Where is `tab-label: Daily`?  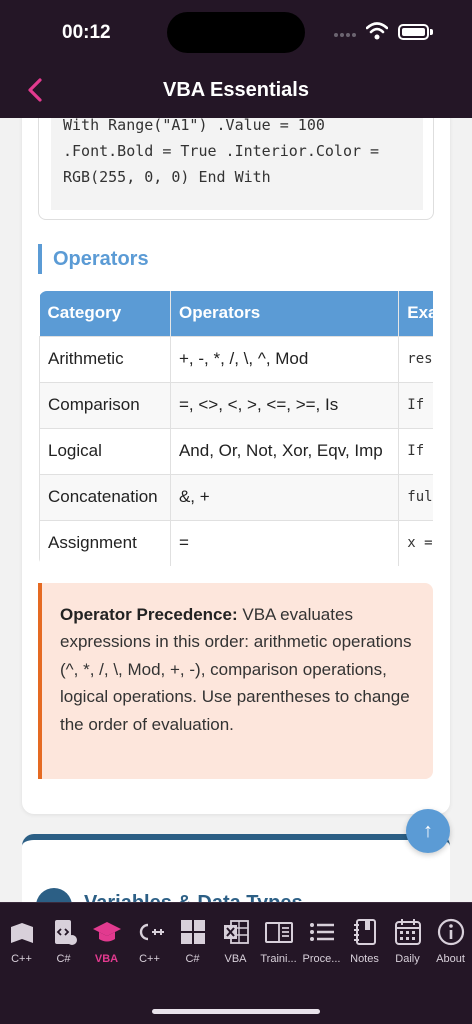 tab-label: Daily is located at coordinates (407, 959).